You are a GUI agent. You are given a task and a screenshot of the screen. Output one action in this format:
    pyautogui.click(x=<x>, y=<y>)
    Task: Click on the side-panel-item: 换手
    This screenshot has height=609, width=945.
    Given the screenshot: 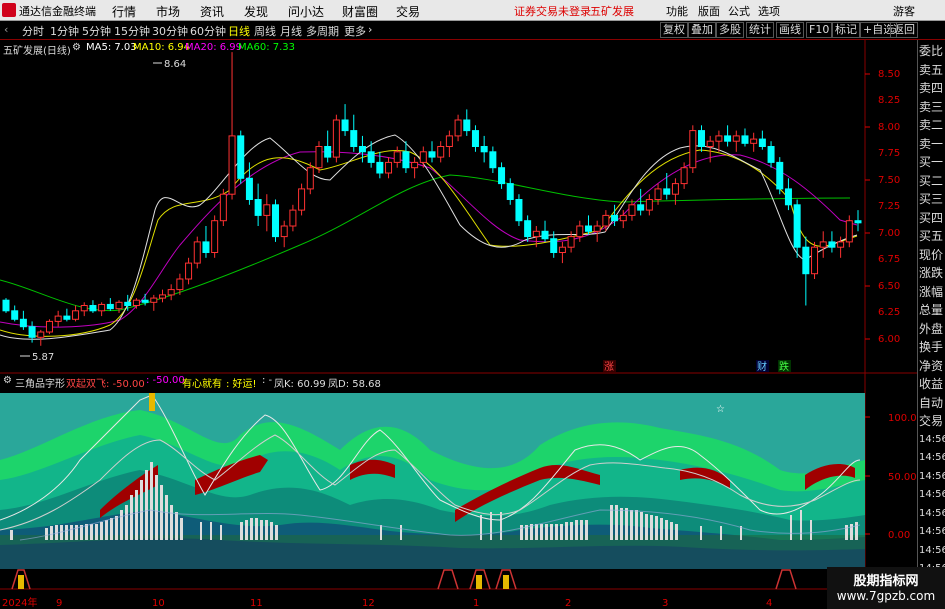 What is the action you would take?
    pyautogui.click(x=932, y=347)
    